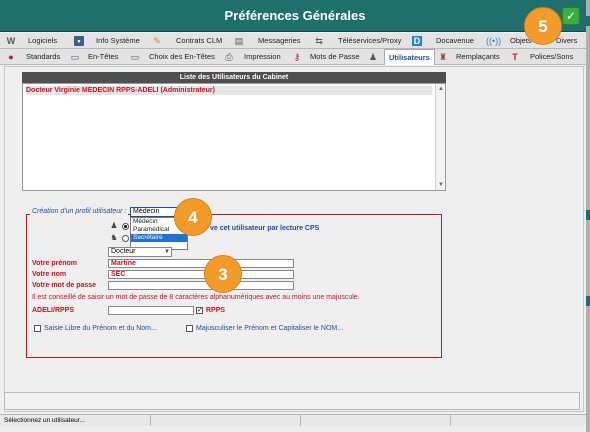  I want to click on radio-cps, so click(125, 238).